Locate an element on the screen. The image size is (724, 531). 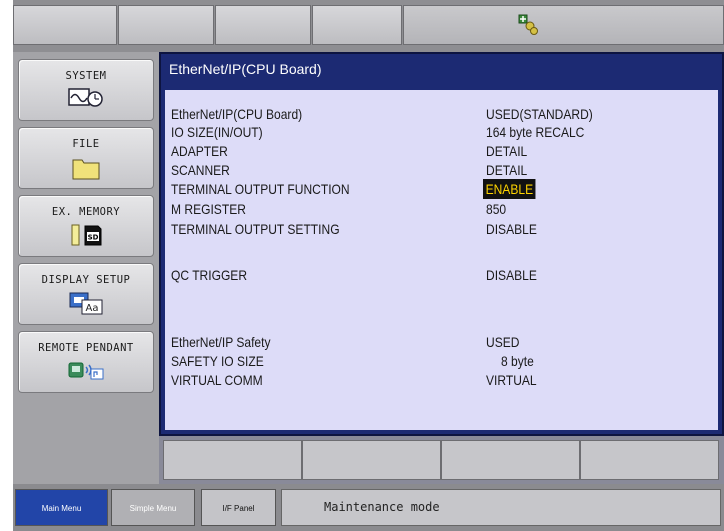
setting-label: IO SIZE(IN/OUT) is located at coordinates (217, 132).